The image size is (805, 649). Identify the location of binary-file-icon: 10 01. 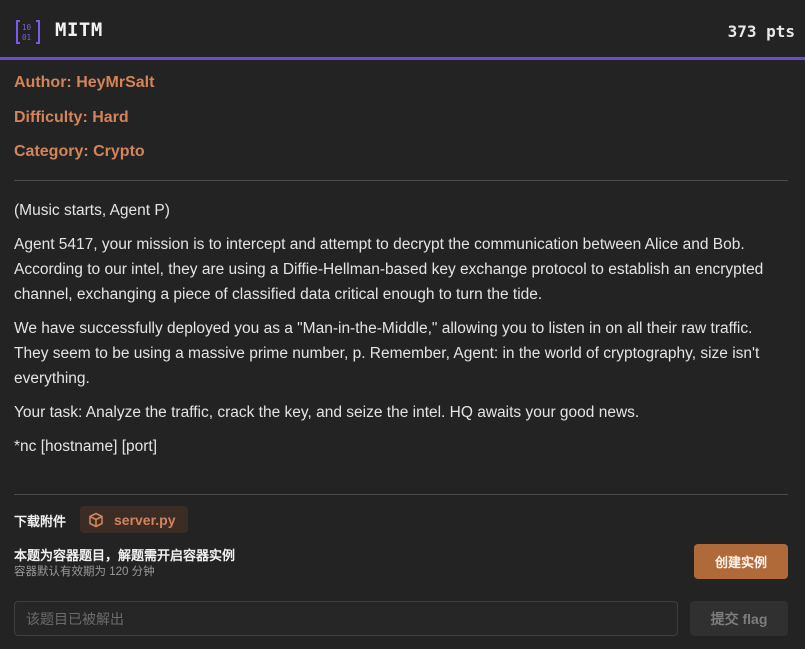
(28, 32).